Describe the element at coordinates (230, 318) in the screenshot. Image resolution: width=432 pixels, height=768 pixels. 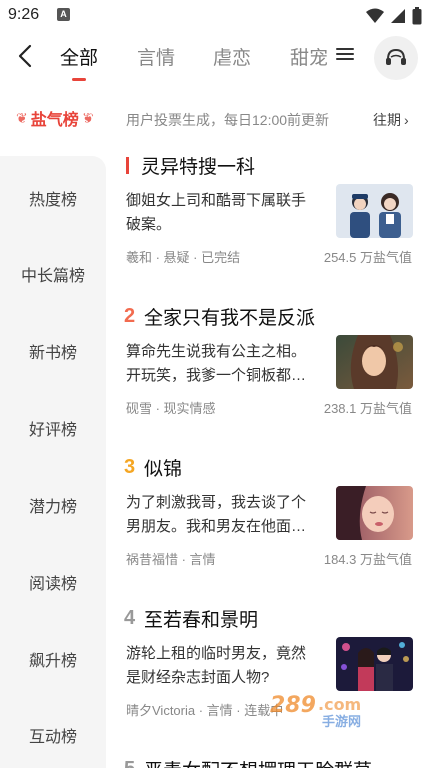
I see `book-title: 全家只有我不是反派` at that location.